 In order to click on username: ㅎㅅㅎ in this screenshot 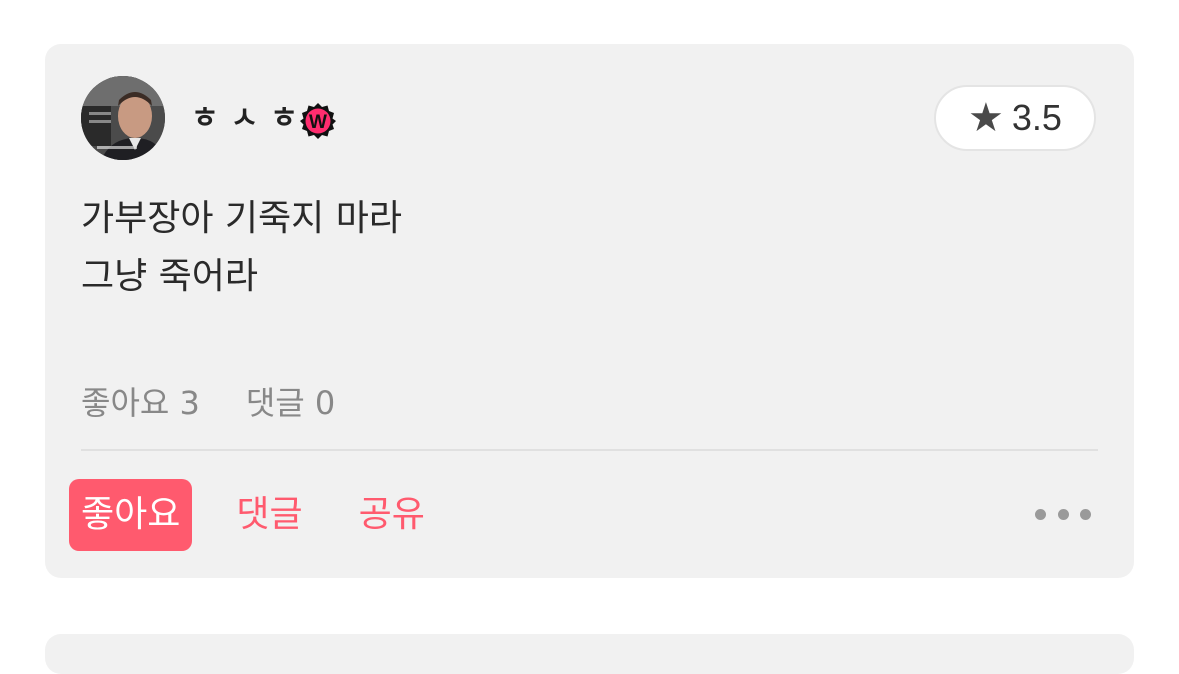, I will do `click(250, 119)`.